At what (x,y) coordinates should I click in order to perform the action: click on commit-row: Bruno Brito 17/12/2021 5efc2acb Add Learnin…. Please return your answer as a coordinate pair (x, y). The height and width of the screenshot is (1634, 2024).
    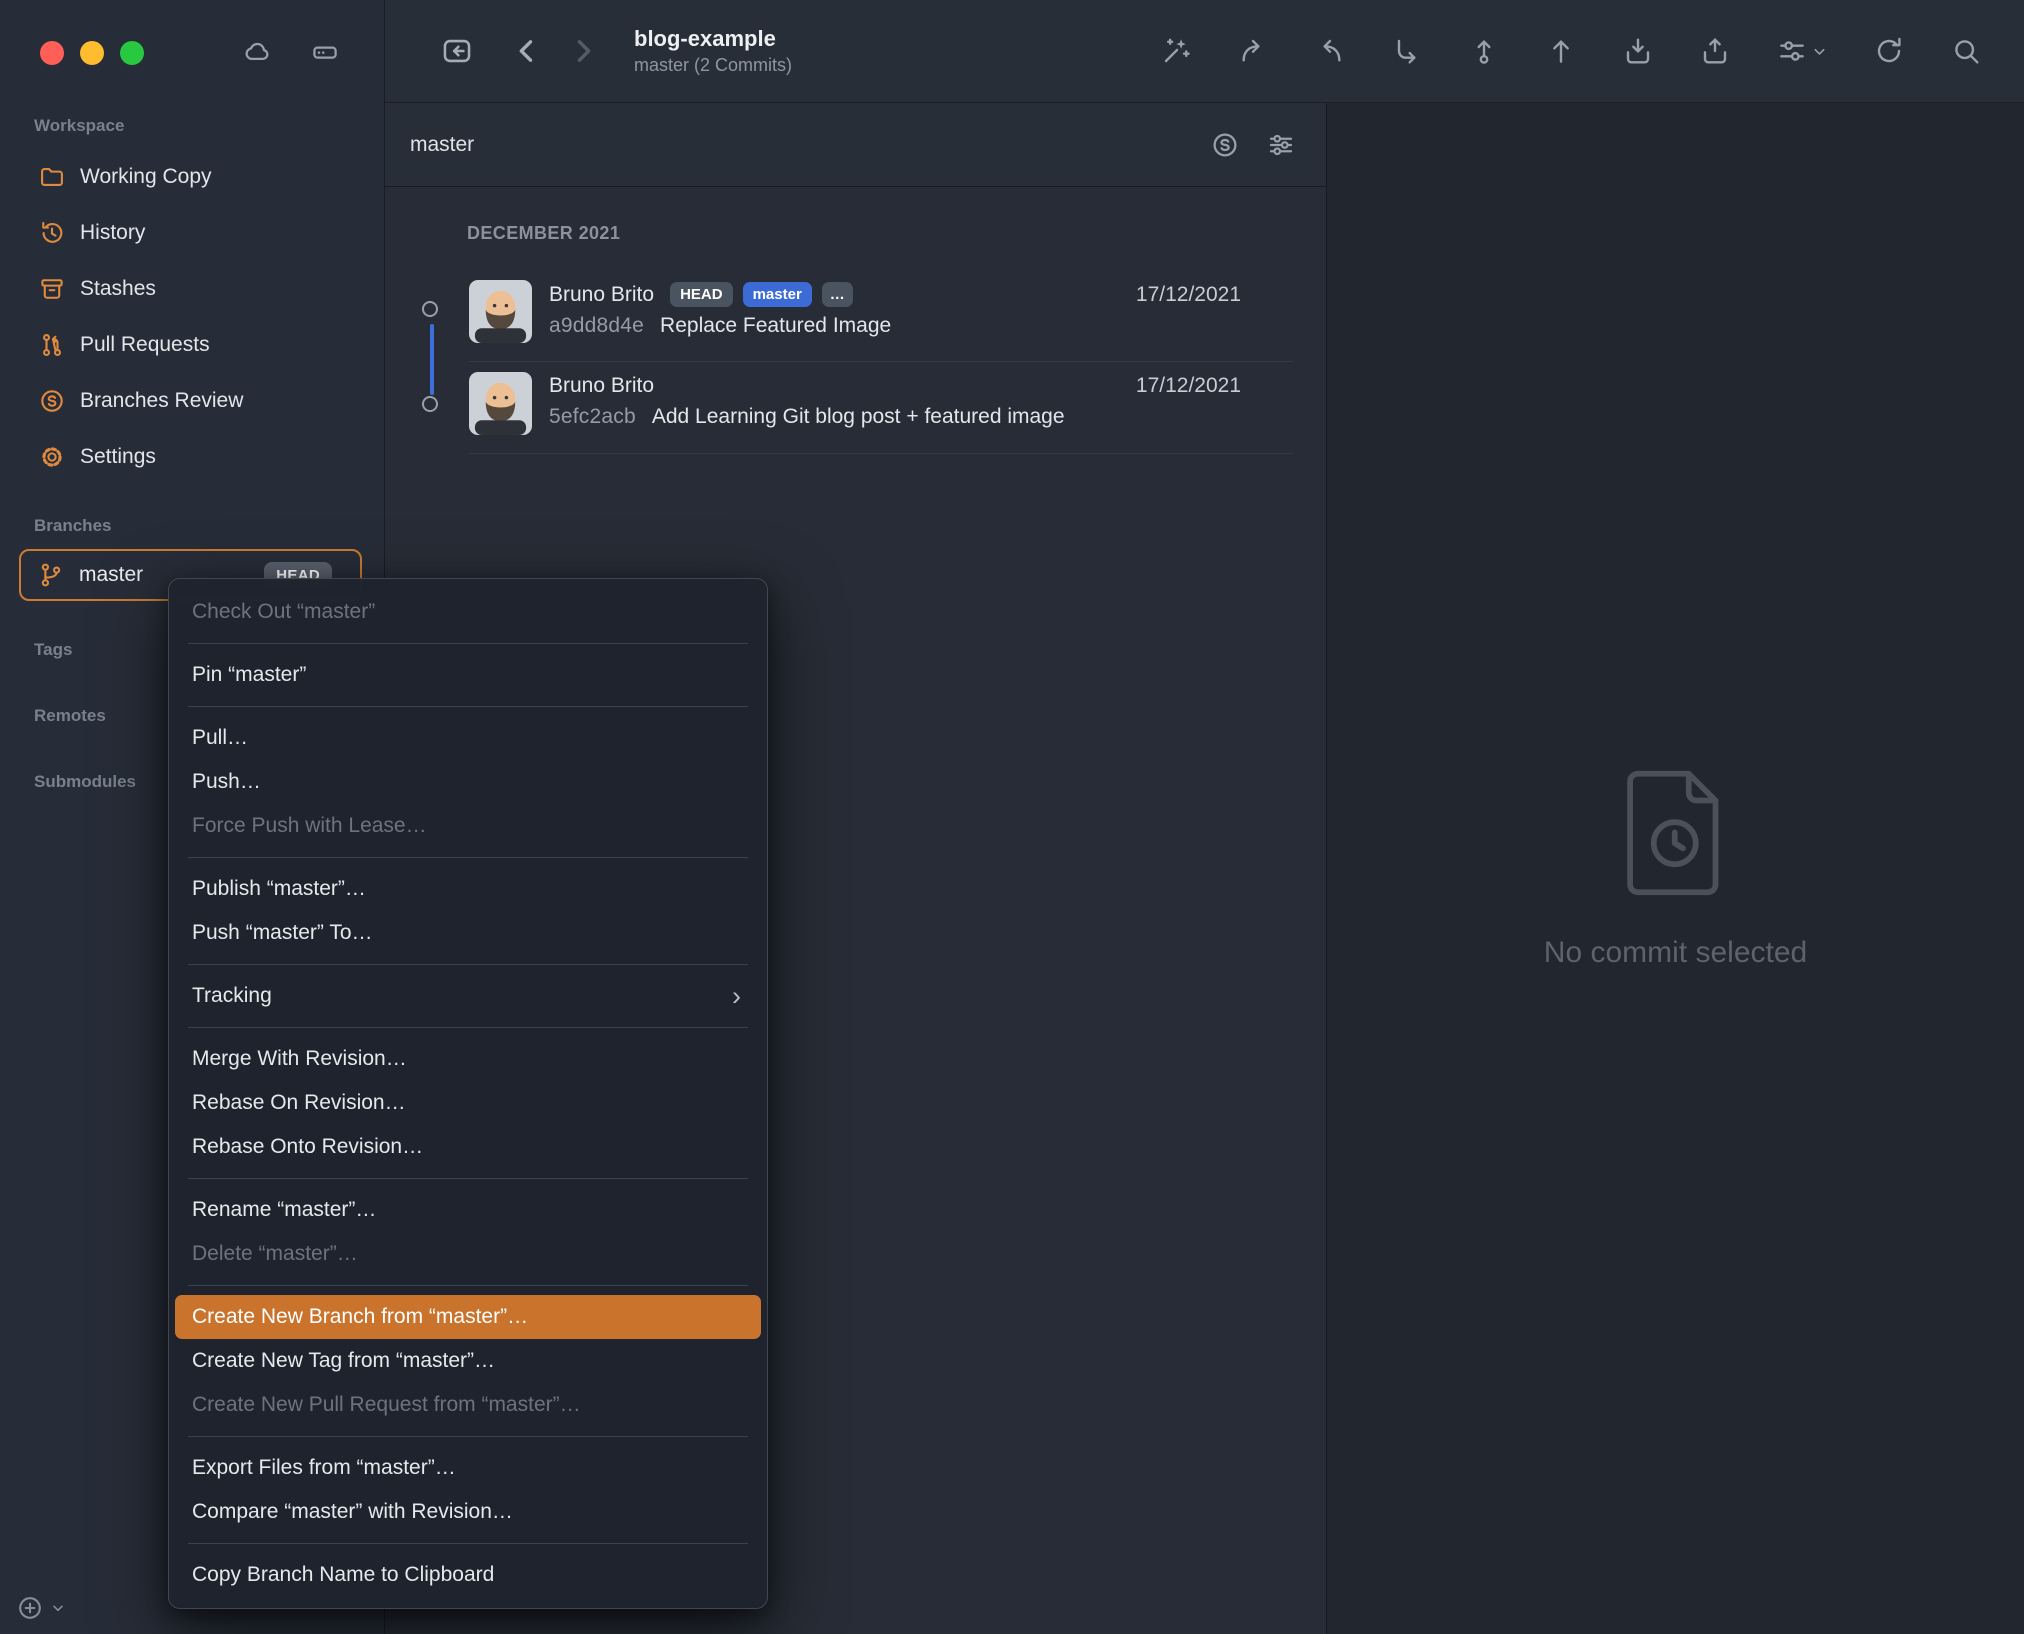
    Looking at the image, I should click on (881, 408).